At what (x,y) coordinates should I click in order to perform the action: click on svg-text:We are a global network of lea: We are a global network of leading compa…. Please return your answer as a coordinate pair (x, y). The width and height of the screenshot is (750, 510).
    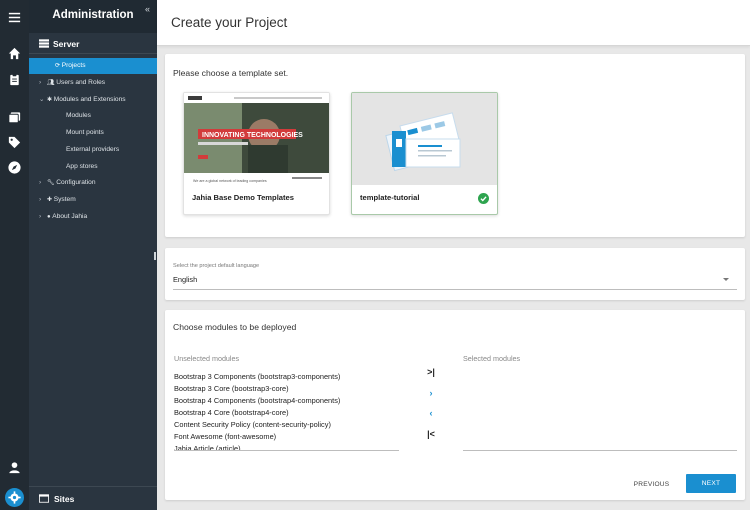
    Looking at the image, I should click on (230, 181).